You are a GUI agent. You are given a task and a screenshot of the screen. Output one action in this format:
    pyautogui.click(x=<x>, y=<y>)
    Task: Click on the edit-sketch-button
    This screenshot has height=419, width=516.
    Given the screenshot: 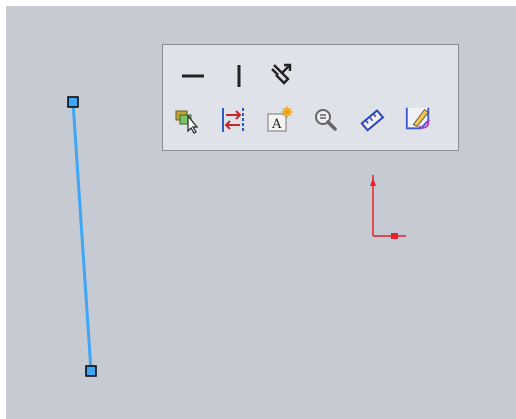 What is the action you would take?
    pyautogui.click(x=418, y=118)
    